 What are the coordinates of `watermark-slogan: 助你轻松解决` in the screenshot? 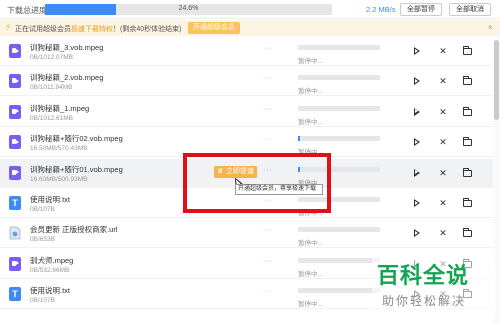 It's located at (424, 301).